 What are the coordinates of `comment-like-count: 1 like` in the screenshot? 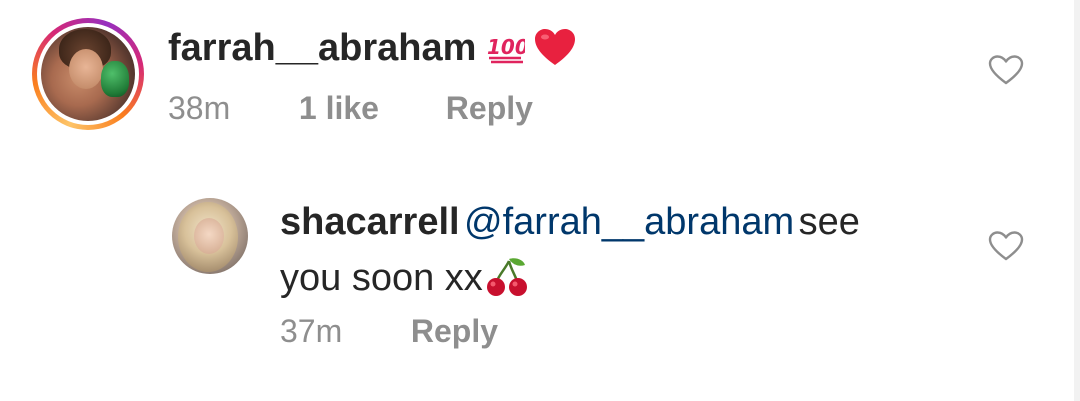 It's located at (368, 108).